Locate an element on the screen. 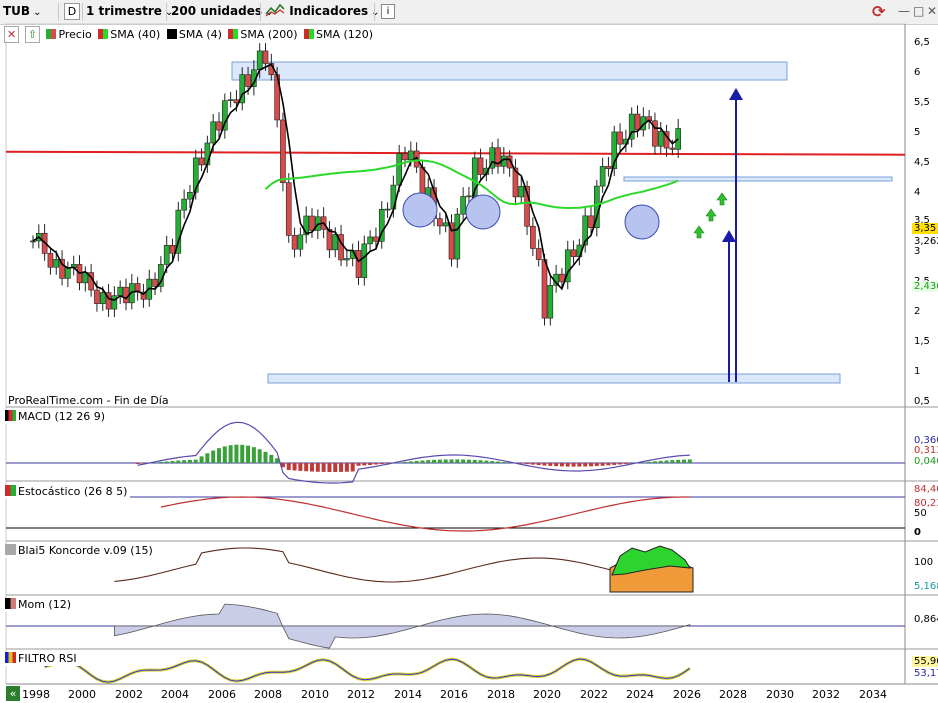 This screenshot has width=938, height=703. scroll-left-button: « is located at coordinates (13, 693).